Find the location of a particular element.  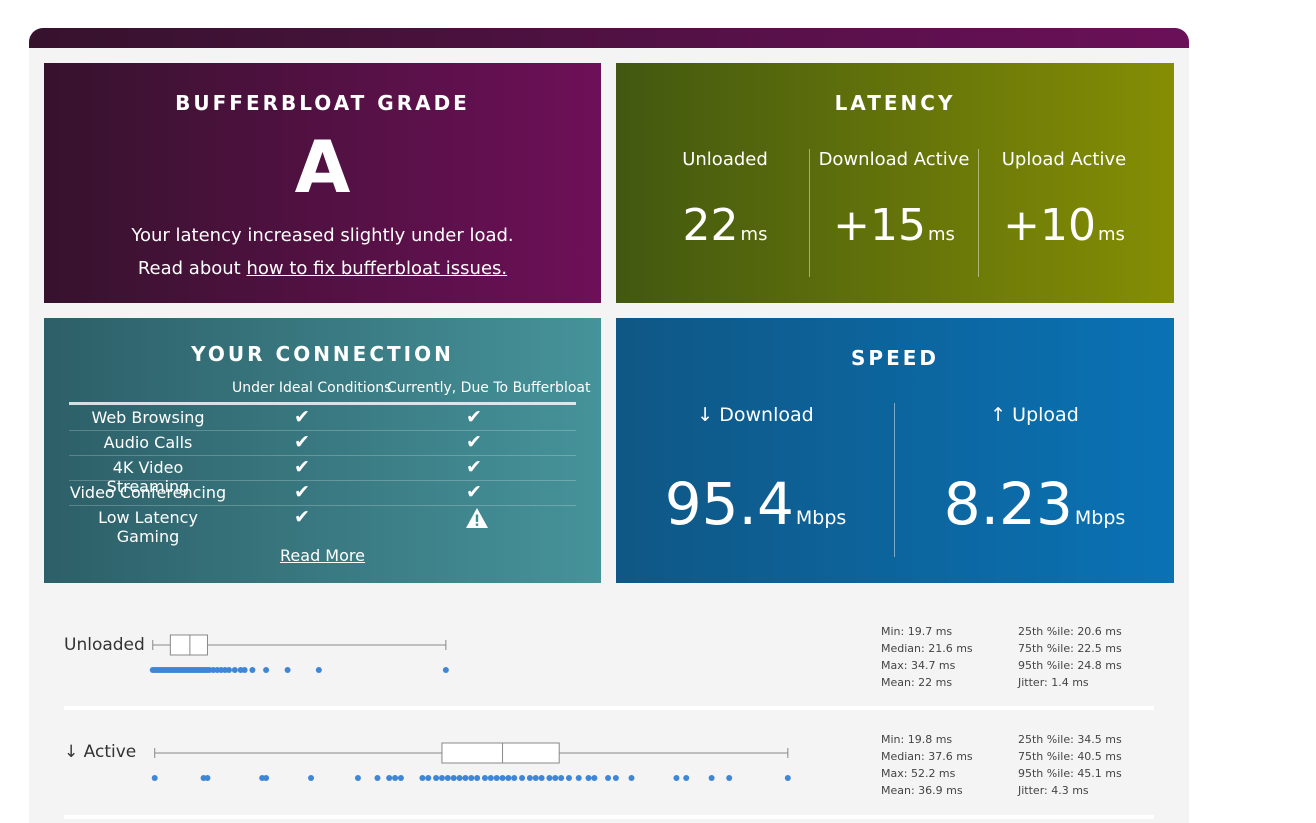

unloaded-box is located at coordinates (188, 645).